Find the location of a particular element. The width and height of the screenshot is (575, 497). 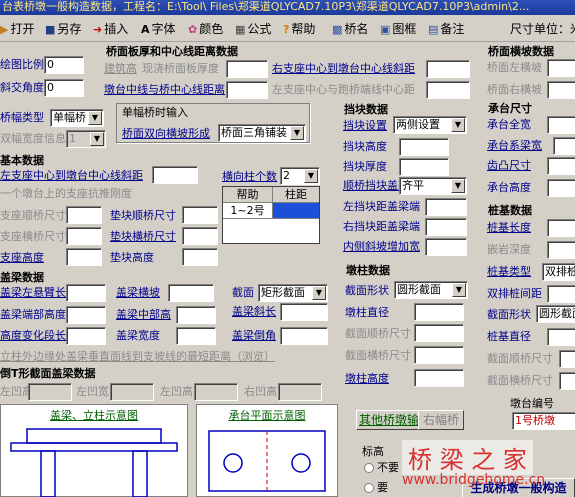

pier-to-bridge-input is located at coordinates (247, 90).